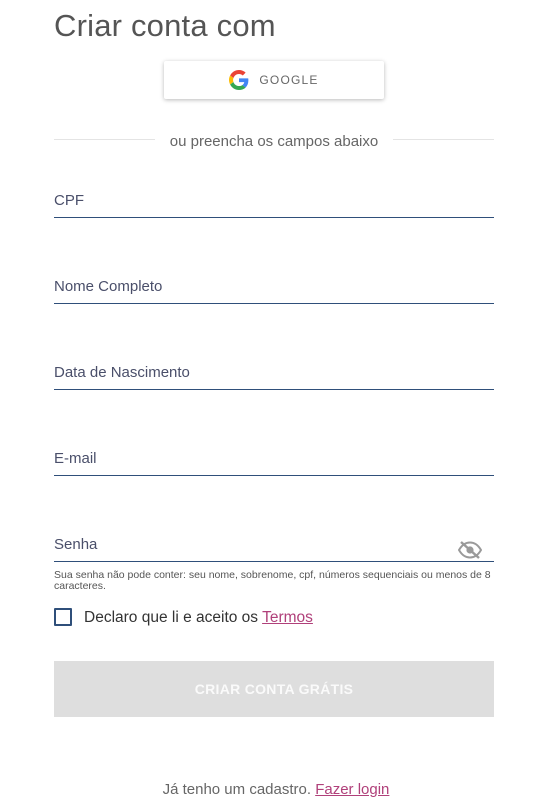 Image resolution: width=552 pixels, height=805 pixels. I want to click on full-name-field: Nome Completo, so click(274, 284).